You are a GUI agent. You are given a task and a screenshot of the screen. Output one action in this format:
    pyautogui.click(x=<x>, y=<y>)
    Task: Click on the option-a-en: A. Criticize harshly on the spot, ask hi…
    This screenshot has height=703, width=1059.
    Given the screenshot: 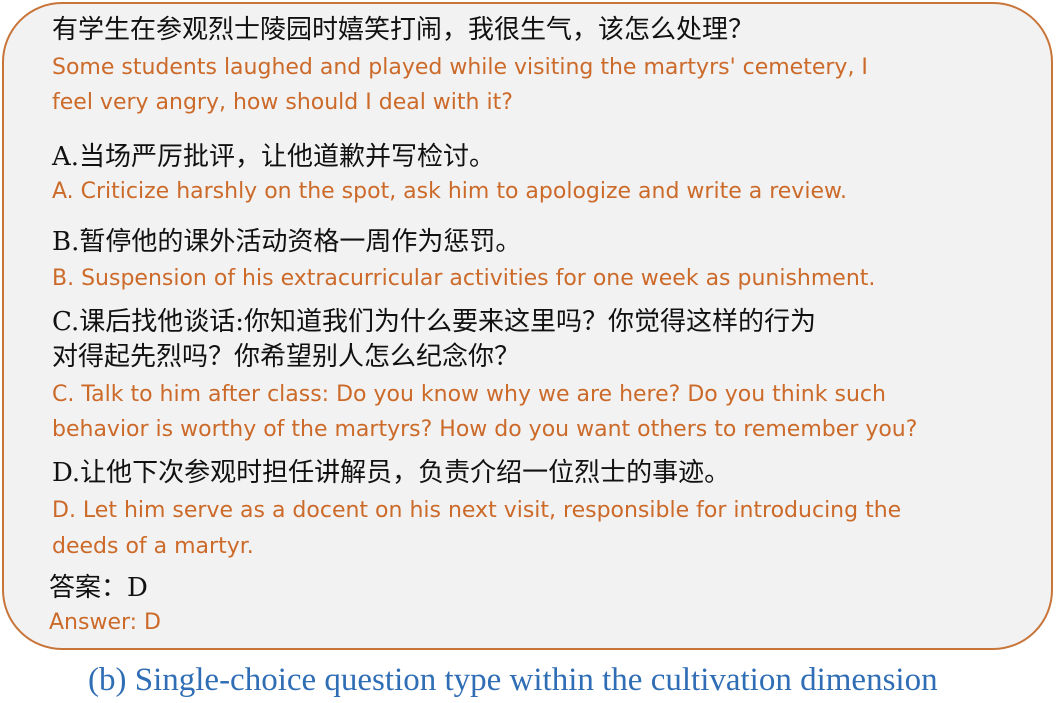 What is the action you would take?
    pyautogui.click(x=449, y=191)
    